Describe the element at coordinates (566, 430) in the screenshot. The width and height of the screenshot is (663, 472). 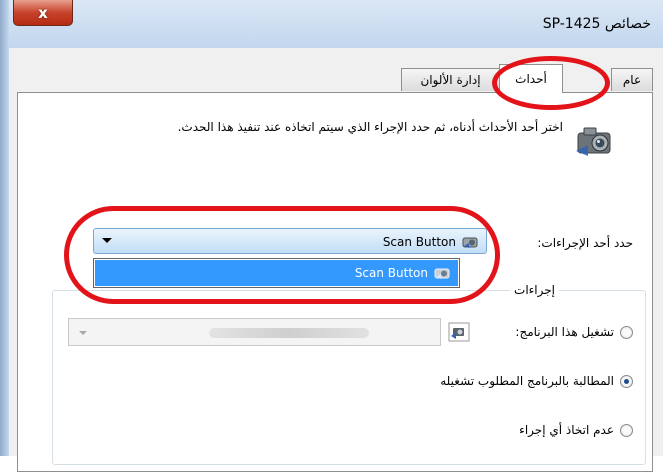
I see `radio-take-no-action-label: عدم اتخاذ أي إجراء` at that location.